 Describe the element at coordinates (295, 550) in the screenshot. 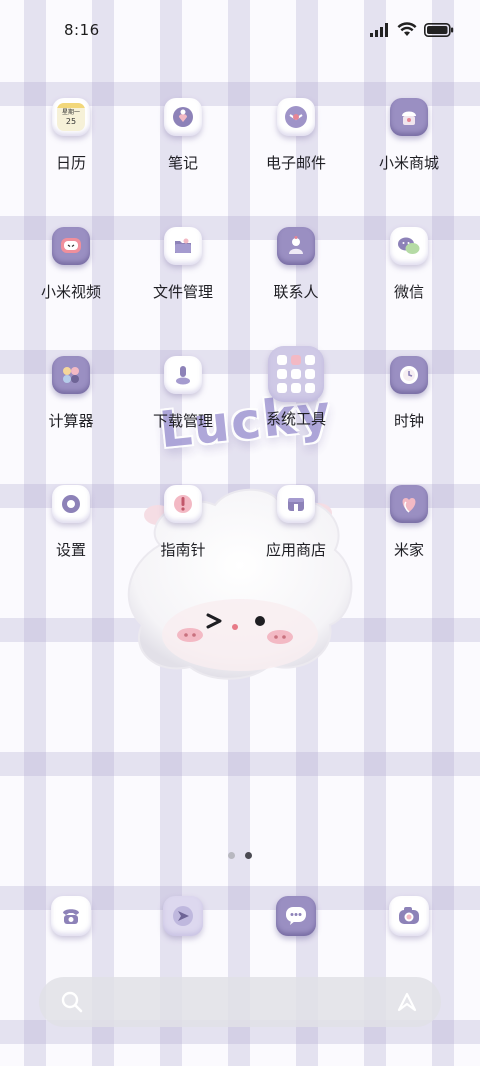

I see `app-label: 应用商店` at that location.